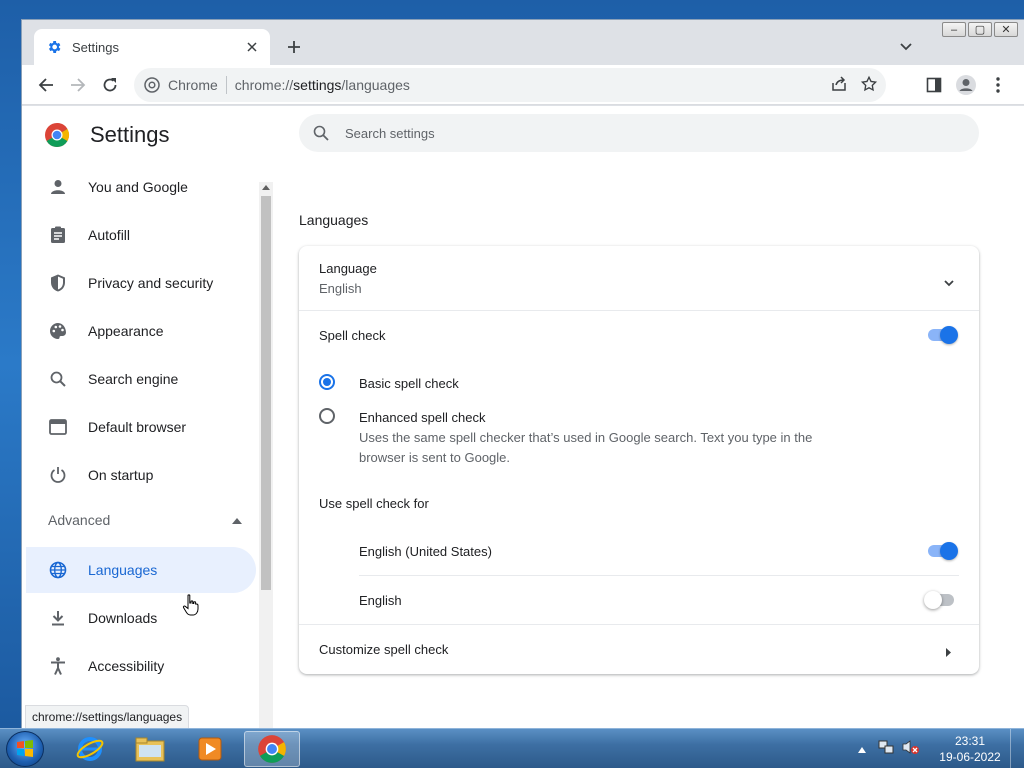 The height and width of the screenshot is (768, 1024). I want to click on sidebar-item-accessibility: Accessibility, so click(141, 666).